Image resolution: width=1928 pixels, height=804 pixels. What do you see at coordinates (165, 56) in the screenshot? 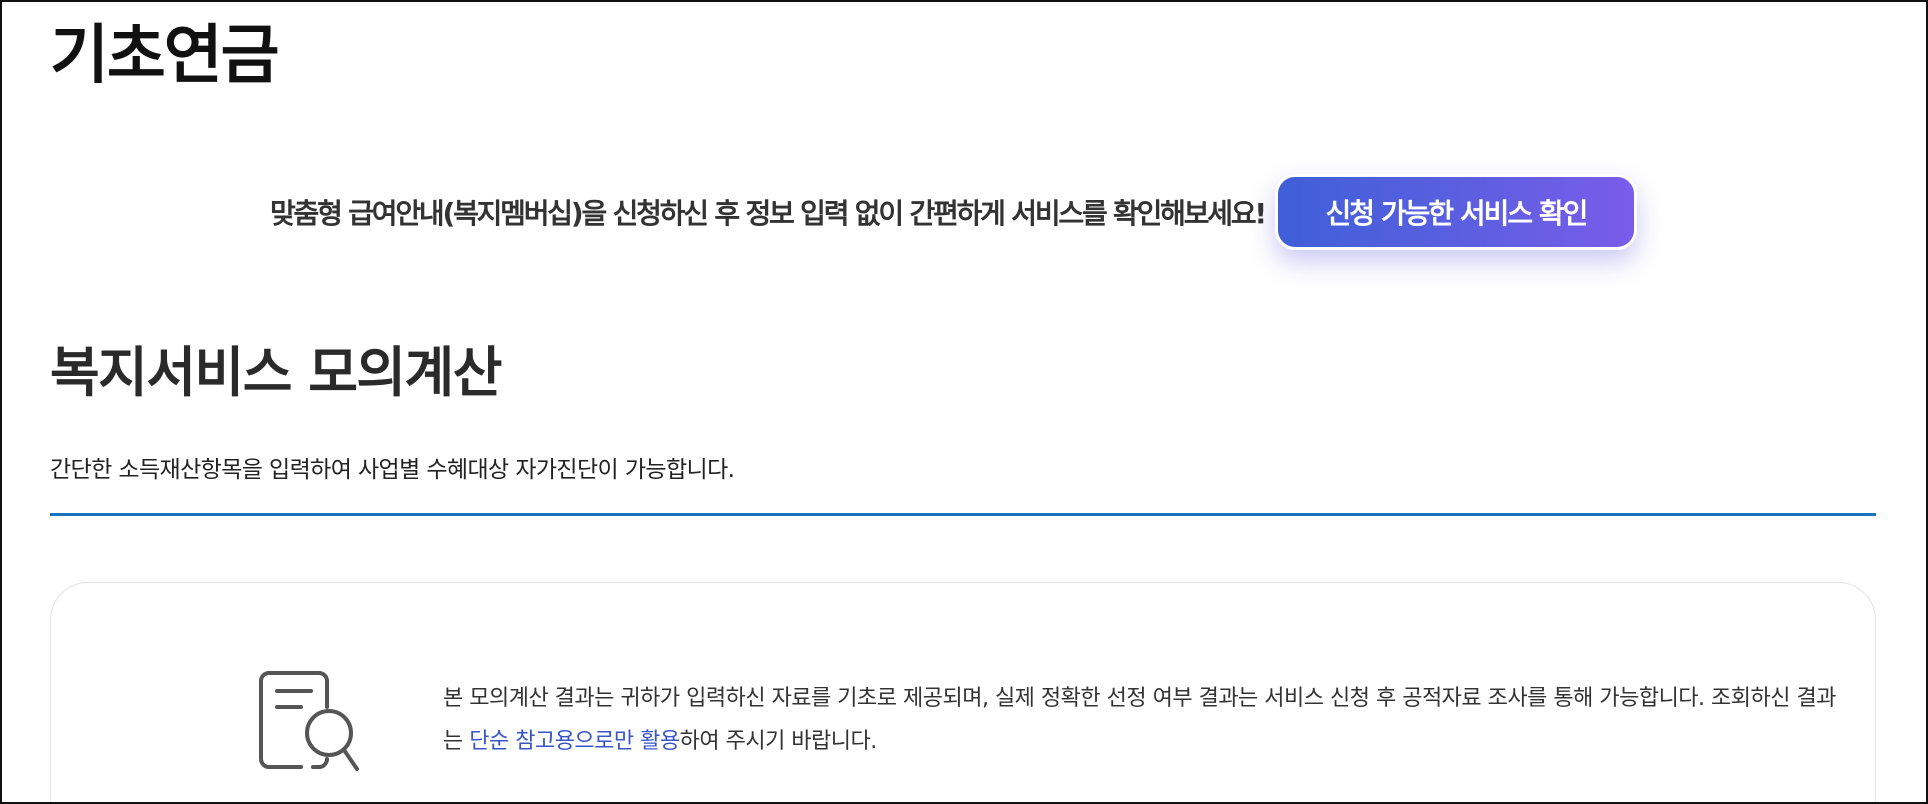
I see `page-title: 기초연금` at bounding box center [165, 56].